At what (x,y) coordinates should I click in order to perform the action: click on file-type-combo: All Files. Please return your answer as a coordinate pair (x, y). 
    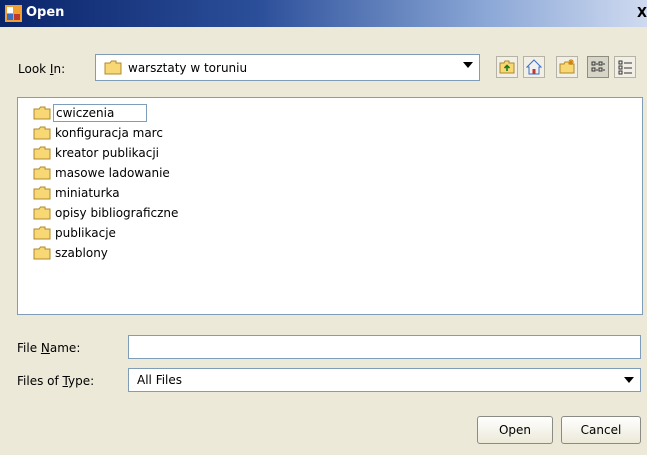
    Looking at the image, I should click on (384, 380).